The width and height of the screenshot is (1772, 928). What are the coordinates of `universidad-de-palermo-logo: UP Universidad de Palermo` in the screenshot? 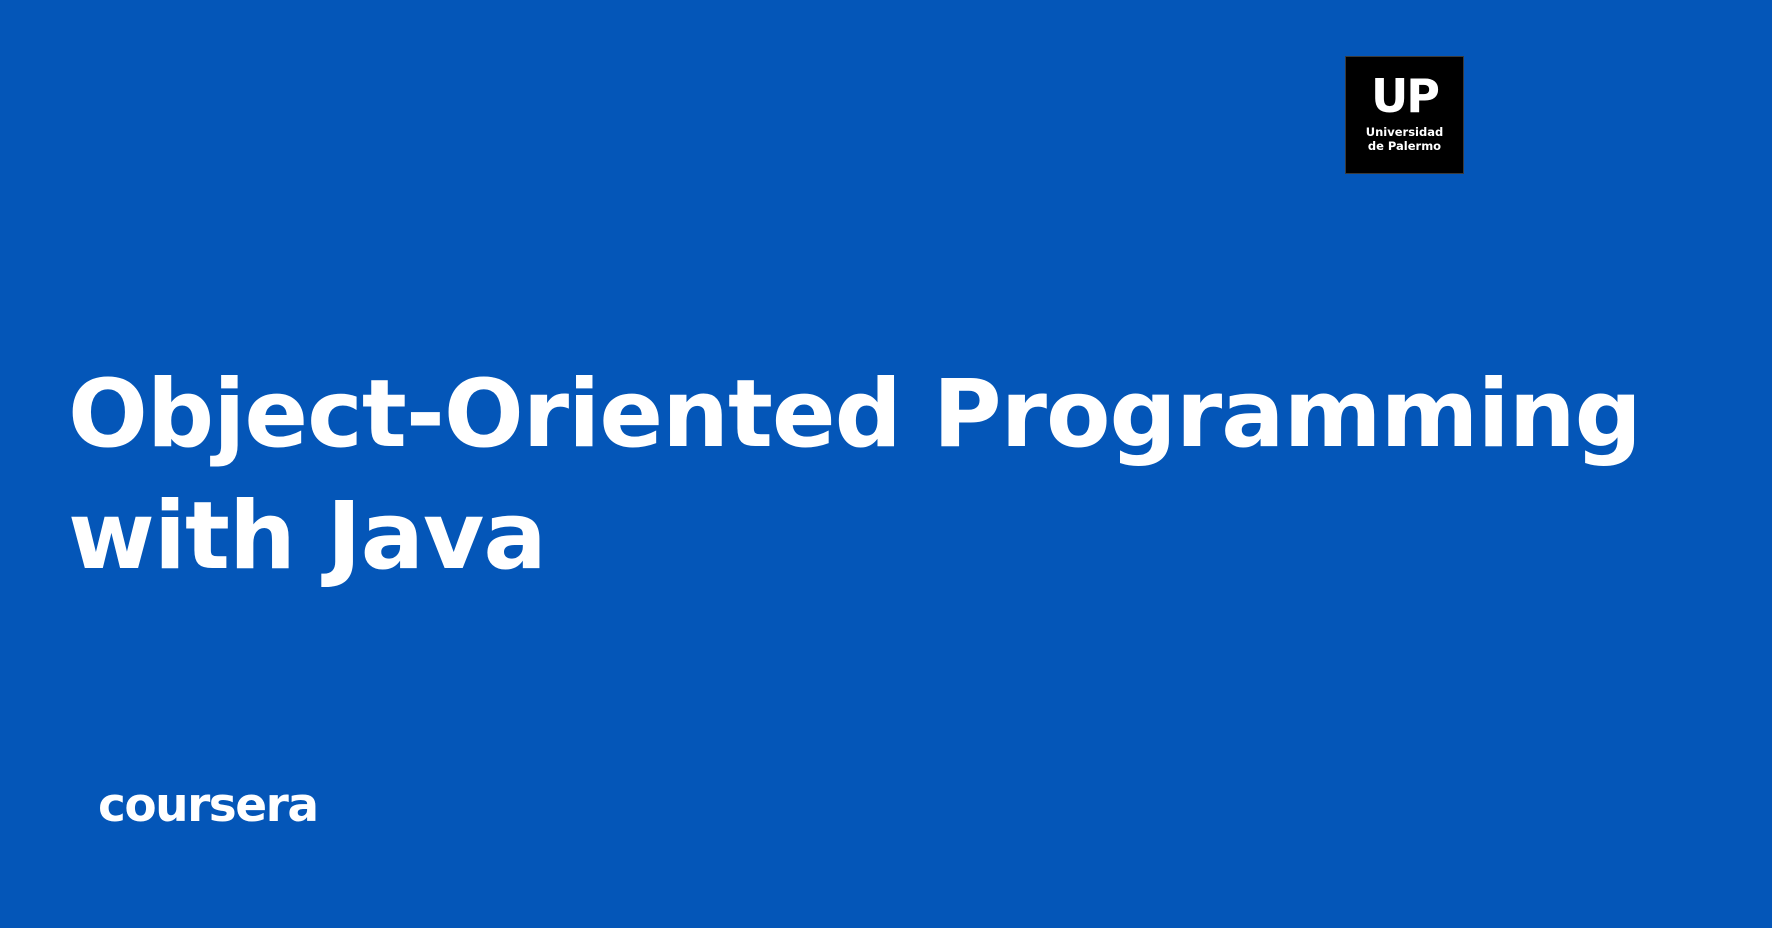 It's located at (1404, 115).